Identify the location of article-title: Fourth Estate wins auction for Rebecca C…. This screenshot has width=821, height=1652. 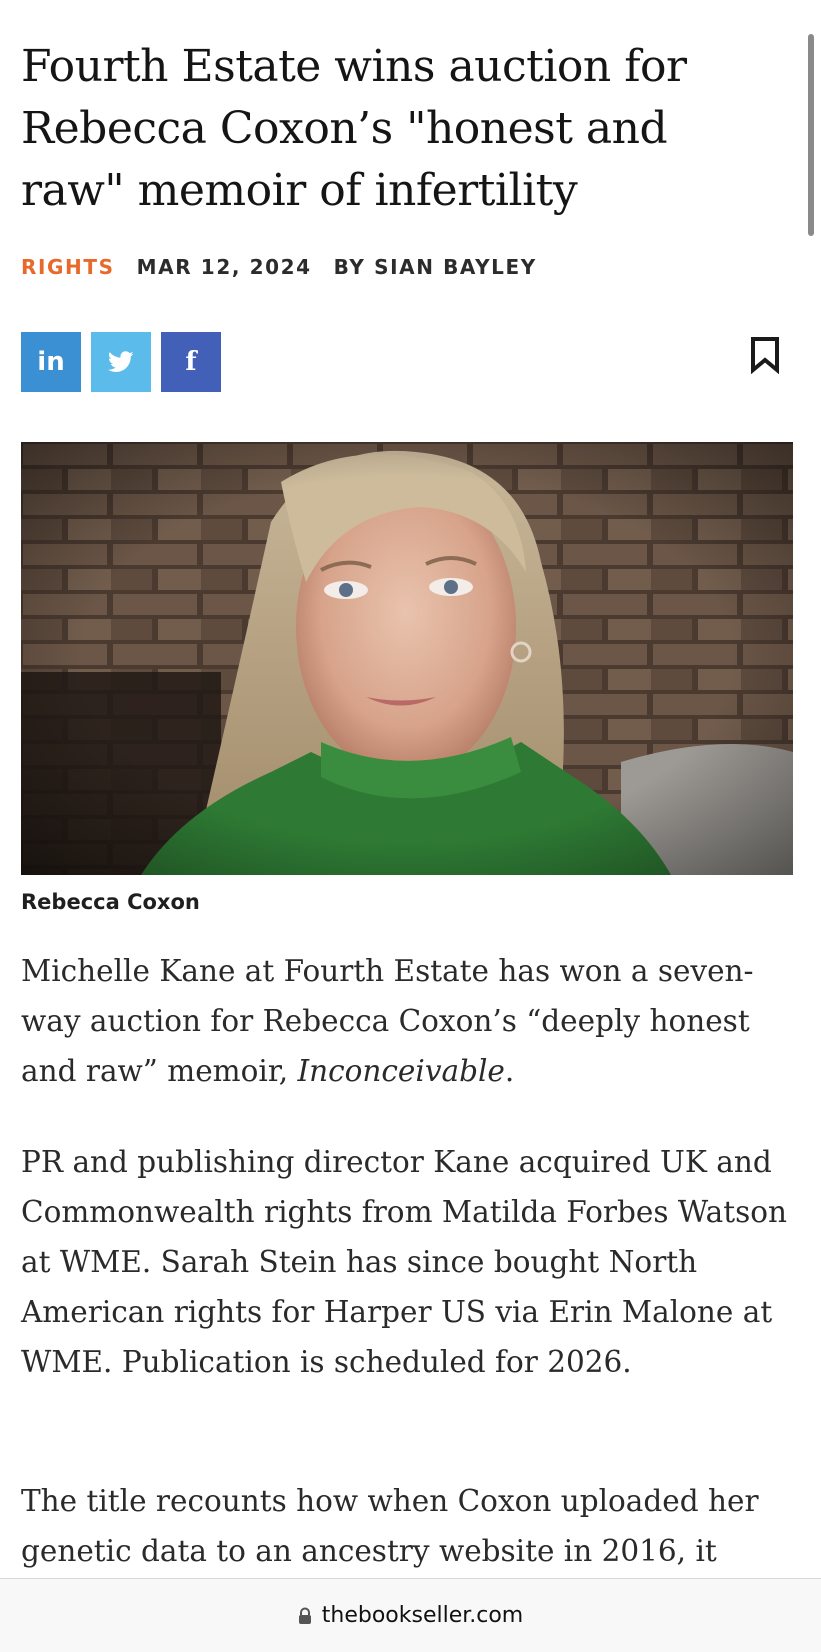
(354, 128).